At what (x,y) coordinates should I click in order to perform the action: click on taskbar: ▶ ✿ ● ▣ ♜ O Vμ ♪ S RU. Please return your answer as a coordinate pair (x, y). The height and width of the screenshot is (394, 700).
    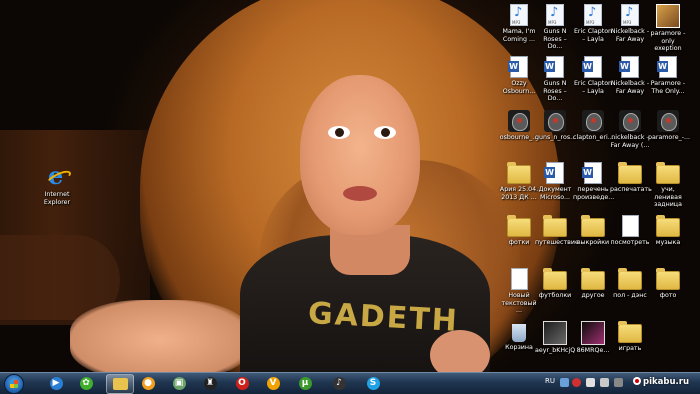
    Looking at the image, I should click on (350, 383).